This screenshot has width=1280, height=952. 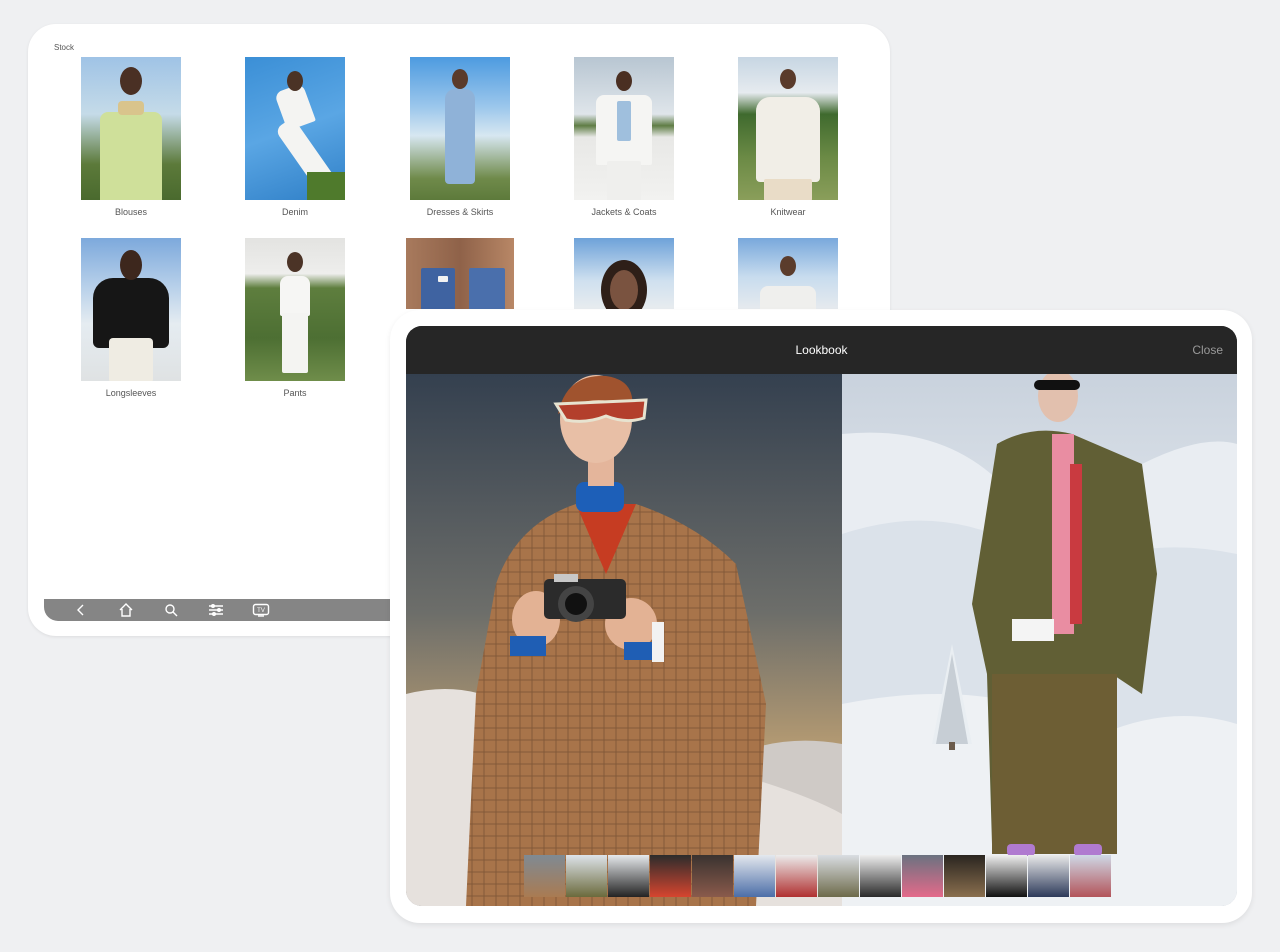 I want to click on home-icon, so click(x=125, y=610).